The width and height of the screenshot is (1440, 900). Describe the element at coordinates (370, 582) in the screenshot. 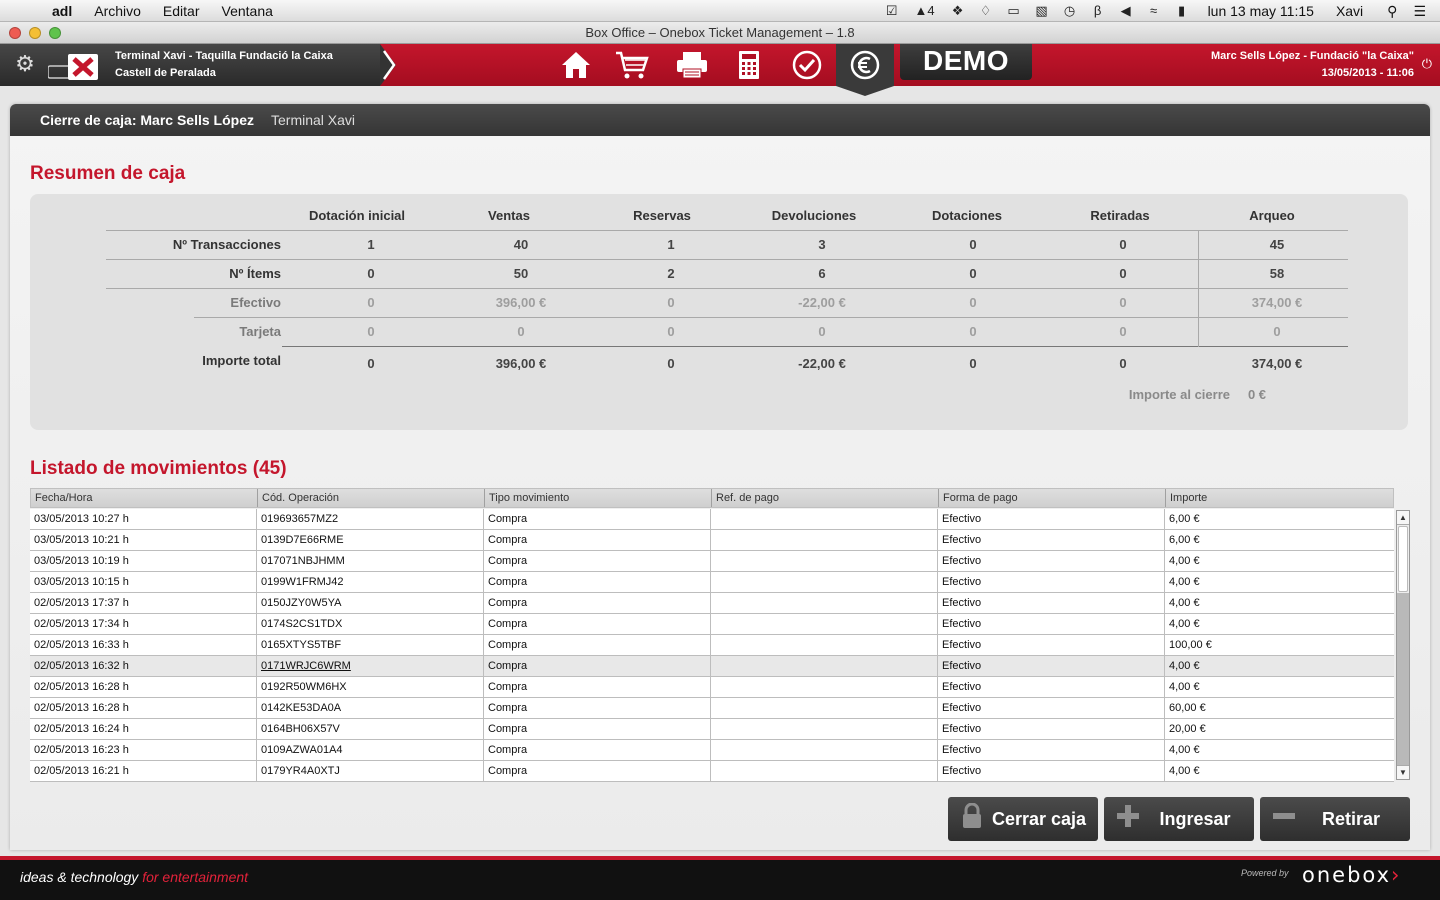

I see `cell-codigo: 0199W1FRMJ42` at that location.